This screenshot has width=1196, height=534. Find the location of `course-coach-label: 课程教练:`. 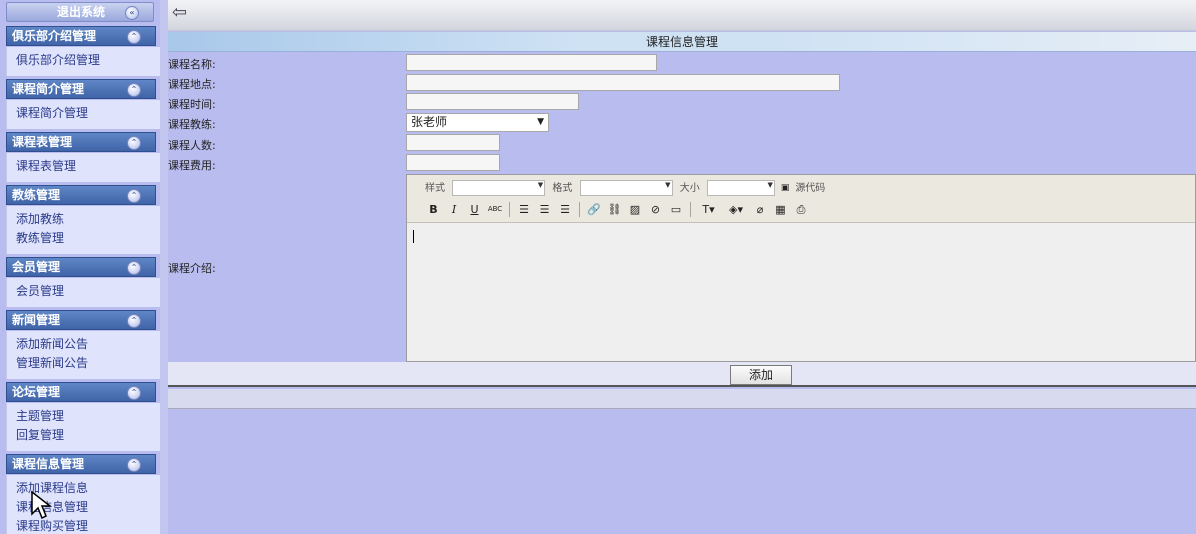

course-coach-label: 课程教练: is located at coordinates (192, 124).